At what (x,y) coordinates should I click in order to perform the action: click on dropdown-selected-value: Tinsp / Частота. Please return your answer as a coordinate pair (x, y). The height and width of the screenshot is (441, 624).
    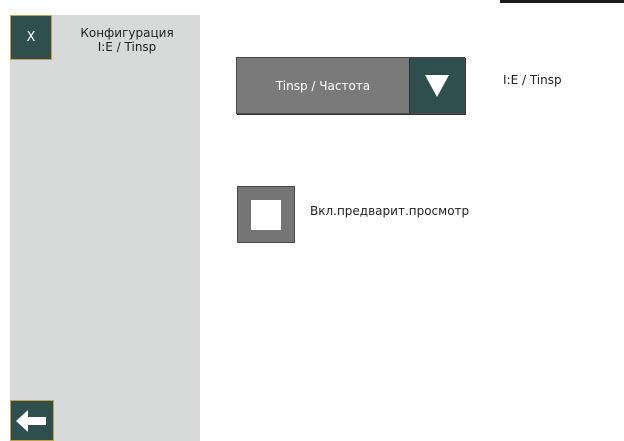
    Looking at the image, I should click on (323, 85).